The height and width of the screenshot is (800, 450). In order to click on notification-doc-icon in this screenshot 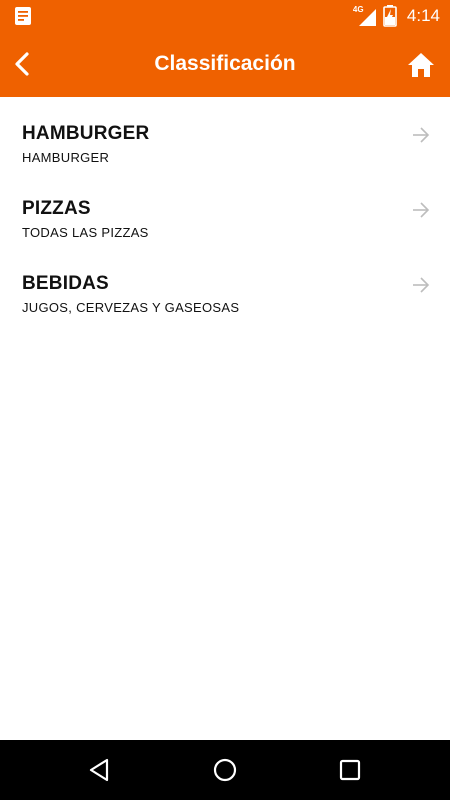, I will do `click(23, 16)`.